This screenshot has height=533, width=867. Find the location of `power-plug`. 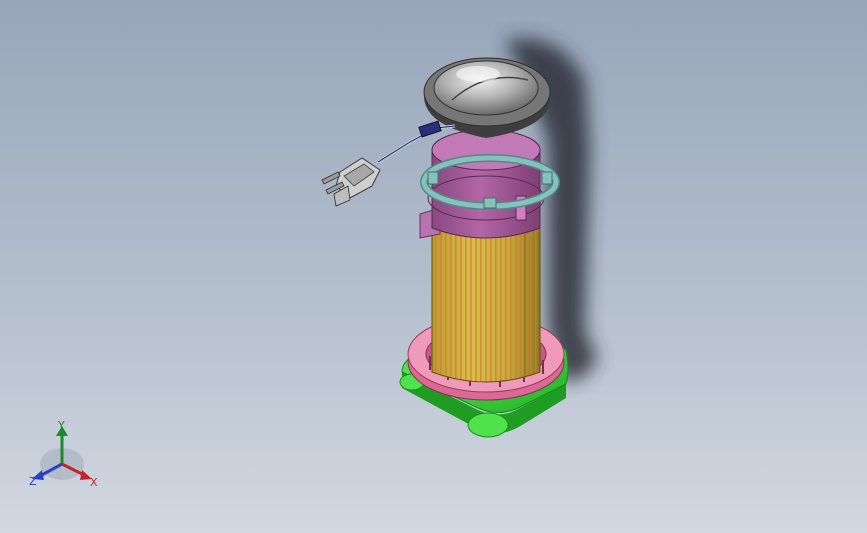

power-plug is located at coordinates (351, 182).